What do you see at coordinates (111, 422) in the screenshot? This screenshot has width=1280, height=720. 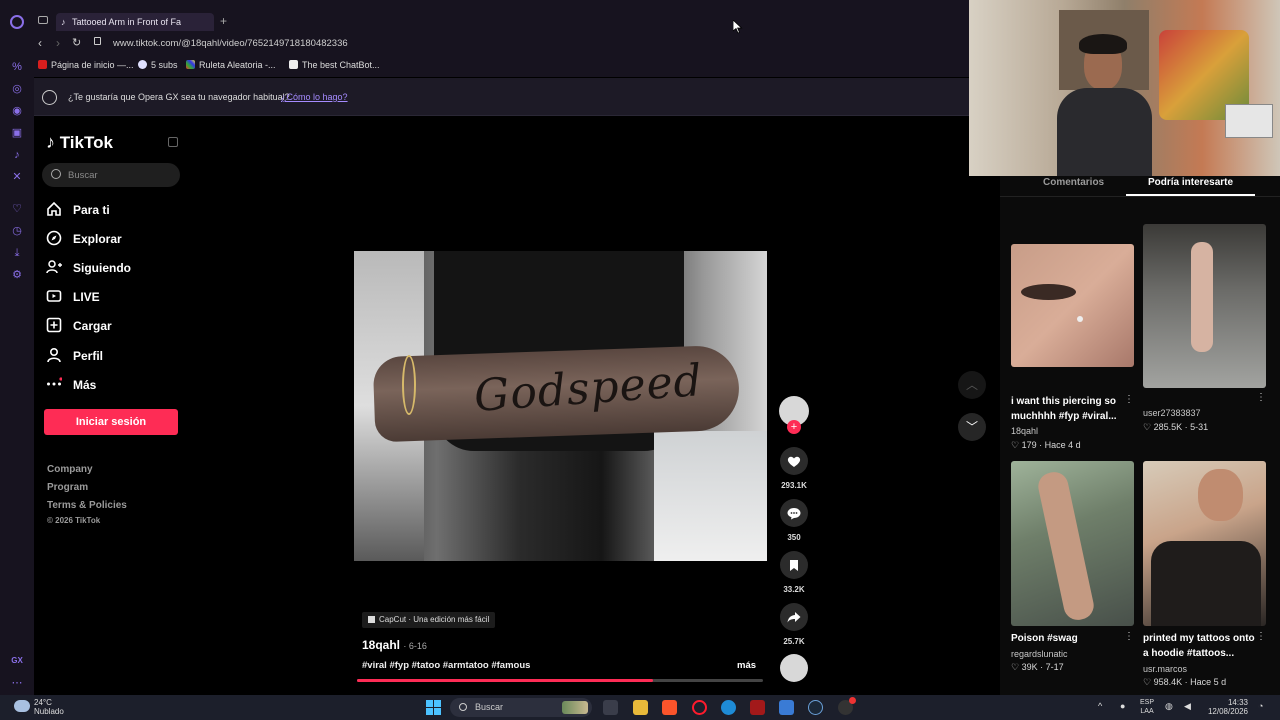 I see `login-button: Iniciar sesión` at bounding box center [111, 422].